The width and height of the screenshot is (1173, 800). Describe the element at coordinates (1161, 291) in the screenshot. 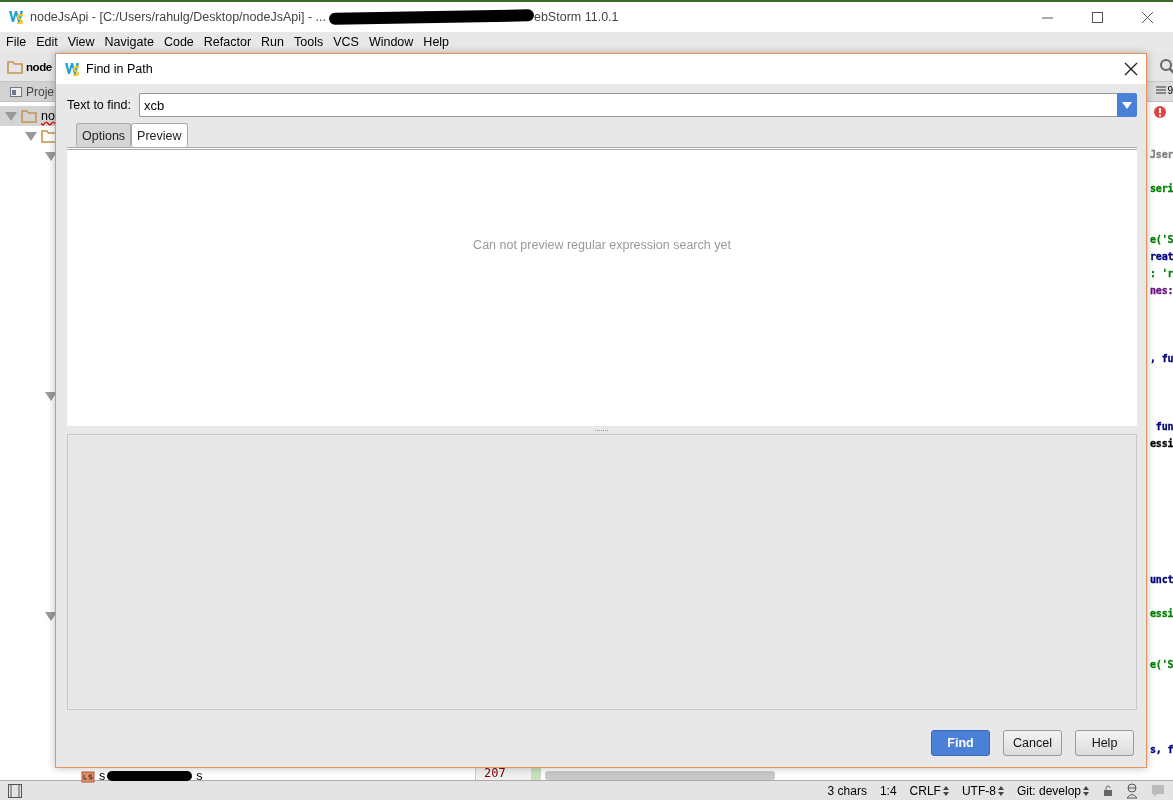

I see `code-line: nes:` at that location.